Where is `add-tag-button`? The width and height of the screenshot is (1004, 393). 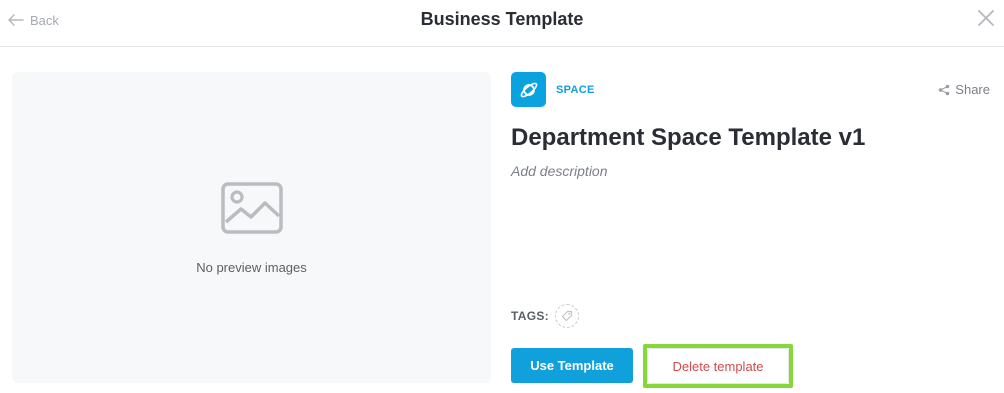
add-tag-button is located at coordinates (566, 316).